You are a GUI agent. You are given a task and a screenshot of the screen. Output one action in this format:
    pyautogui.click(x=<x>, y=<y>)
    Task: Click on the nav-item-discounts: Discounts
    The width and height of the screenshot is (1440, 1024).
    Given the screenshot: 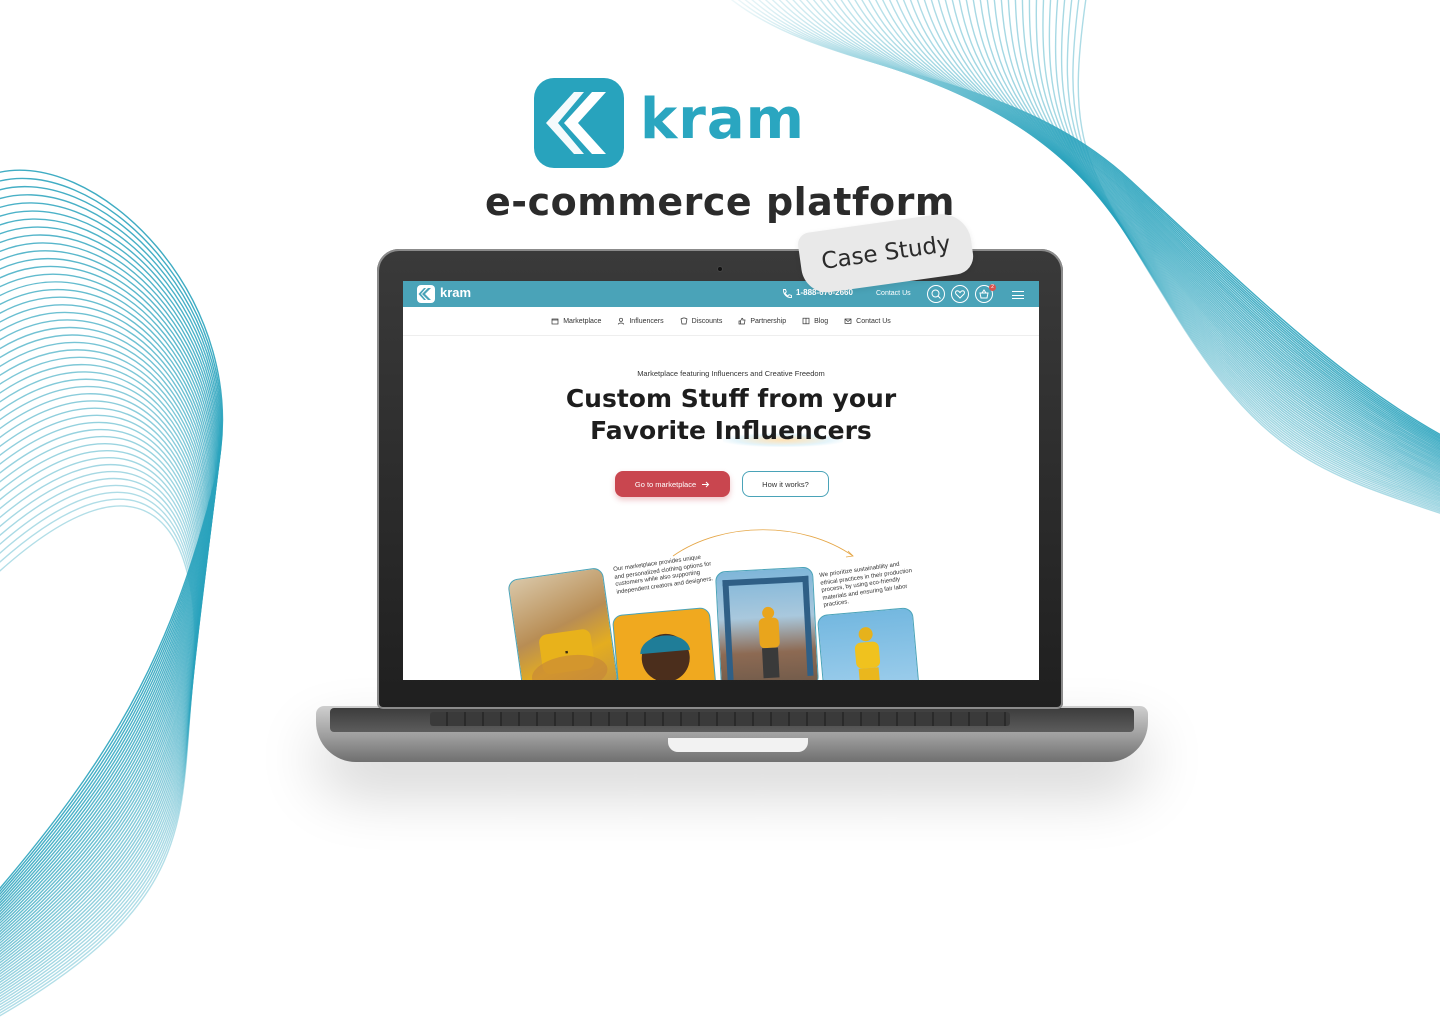 What is the action you would take?
    pyautogui.click(x=701, y=321)
    